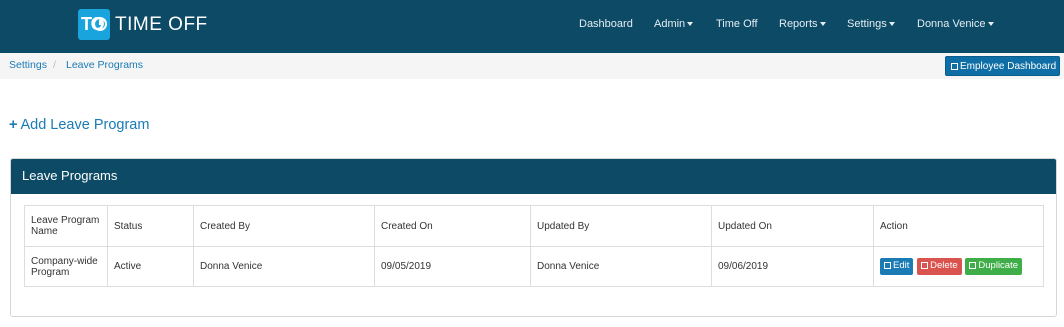 The width and height of the screenshot is (1064, 327). I want to click on created-on-cell: 09/05/2019, so click(452, 266).